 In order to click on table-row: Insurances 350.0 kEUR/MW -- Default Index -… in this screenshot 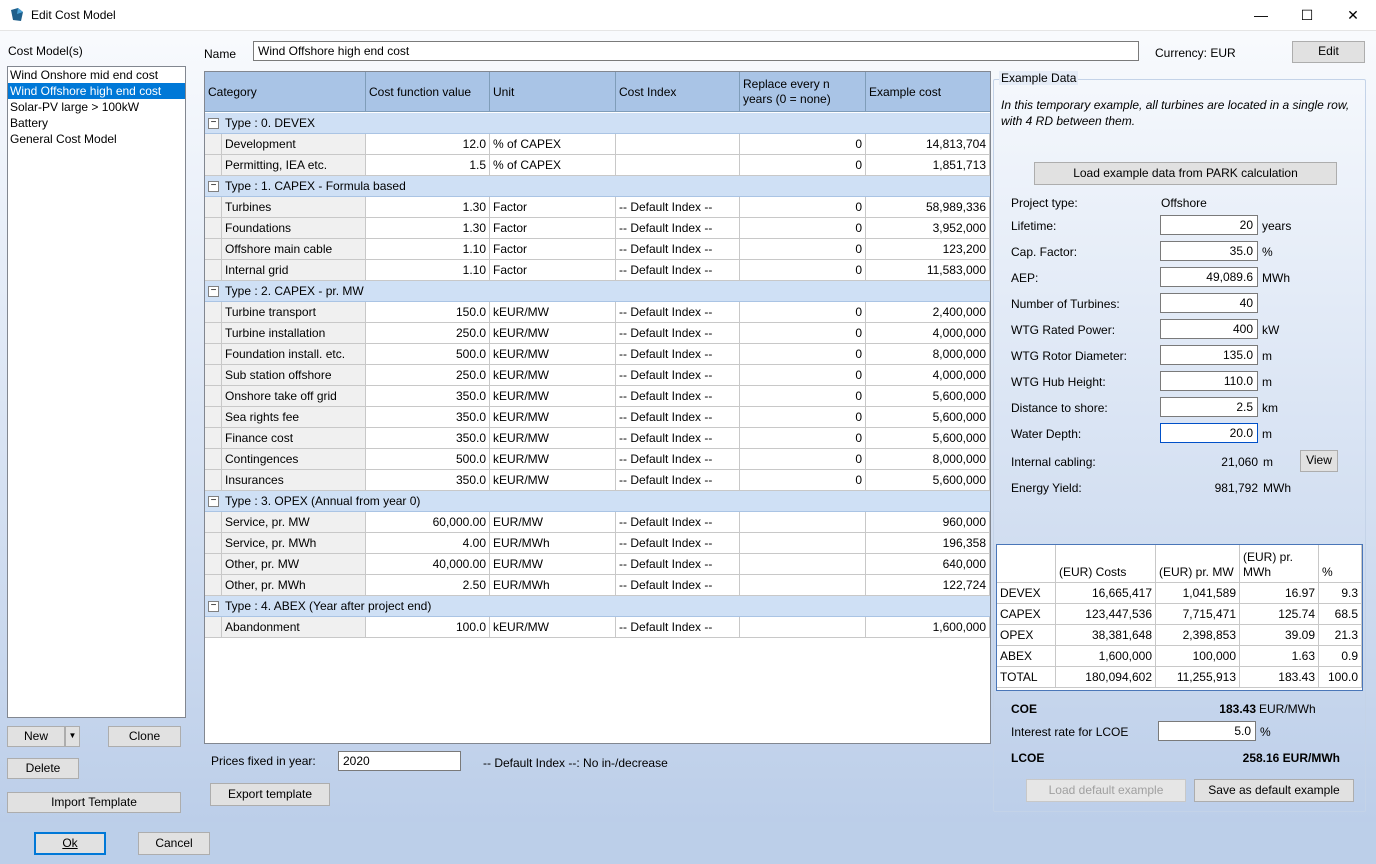, I will do `click(597, 480)`.